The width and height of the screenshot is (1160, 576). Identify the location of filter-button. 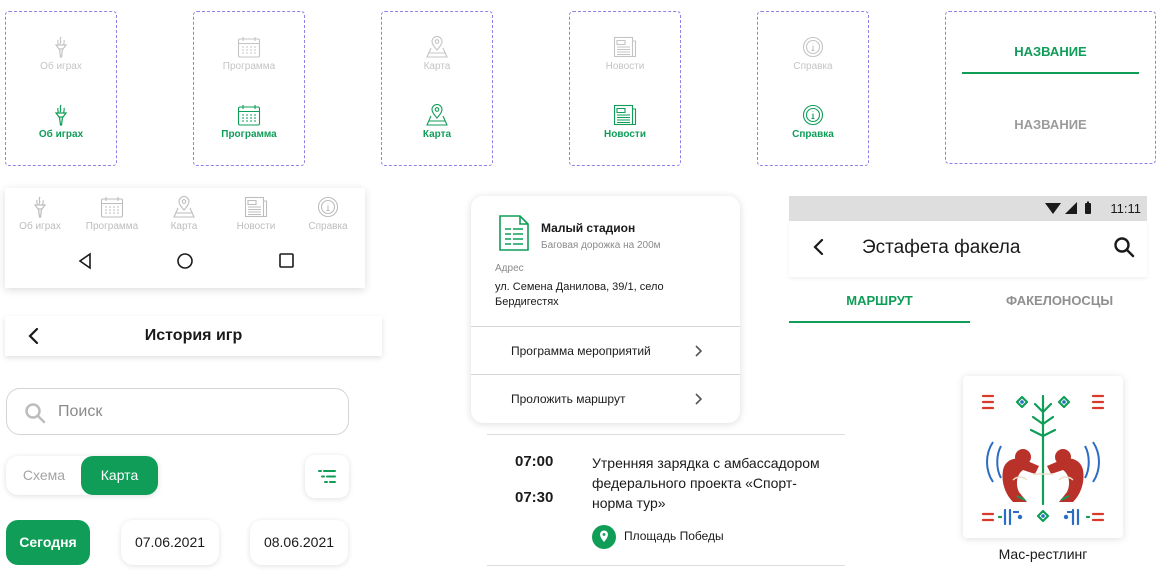
(327, 476).